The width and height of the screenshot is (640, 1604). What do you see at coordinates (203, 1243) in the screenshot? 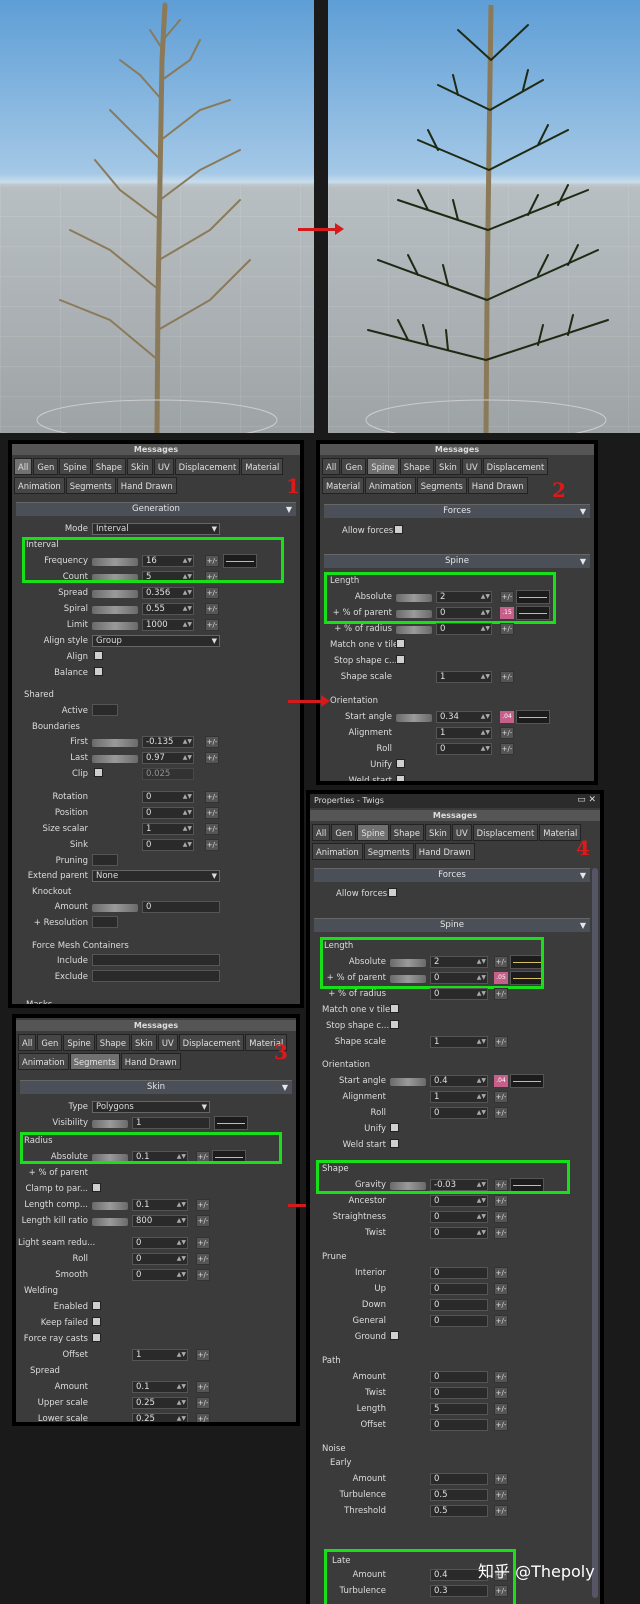
I see `light-seam-plus-minus-button: +/-` at bounding box center [203, 1243].